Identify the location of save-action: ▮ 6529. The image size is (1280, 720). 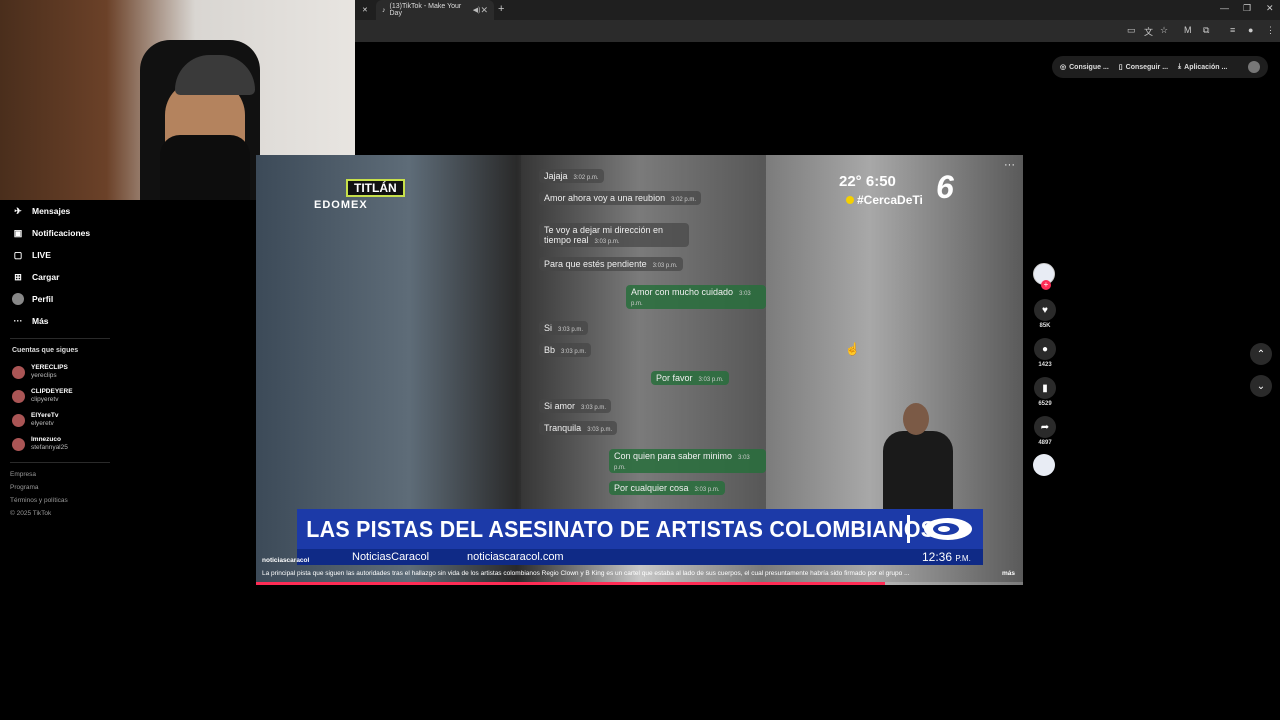
(1045, 392).